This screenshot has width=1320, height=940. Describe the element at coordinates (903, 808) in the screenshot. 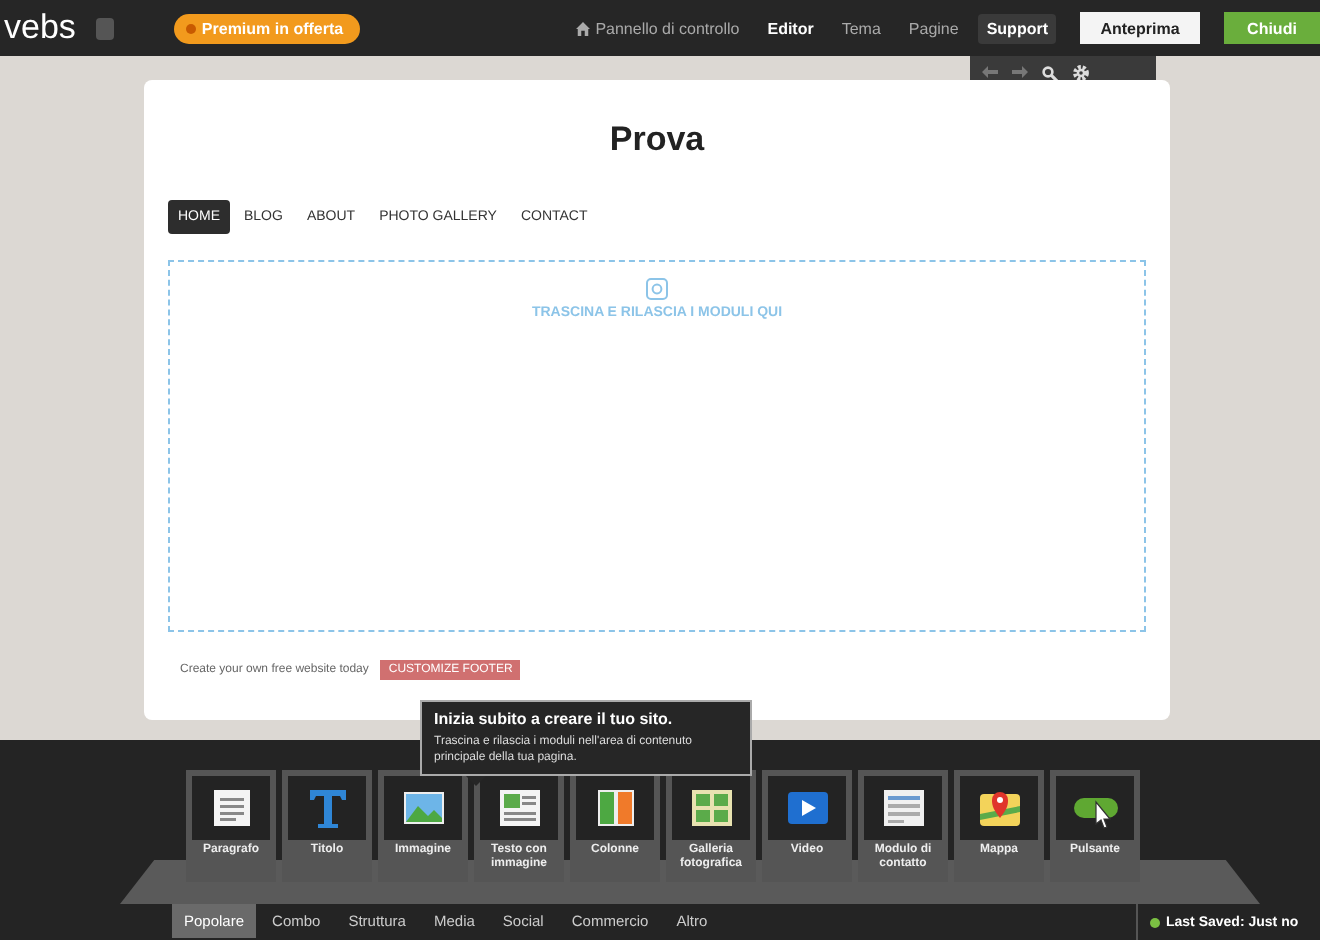

I see `form-icon` at that location.